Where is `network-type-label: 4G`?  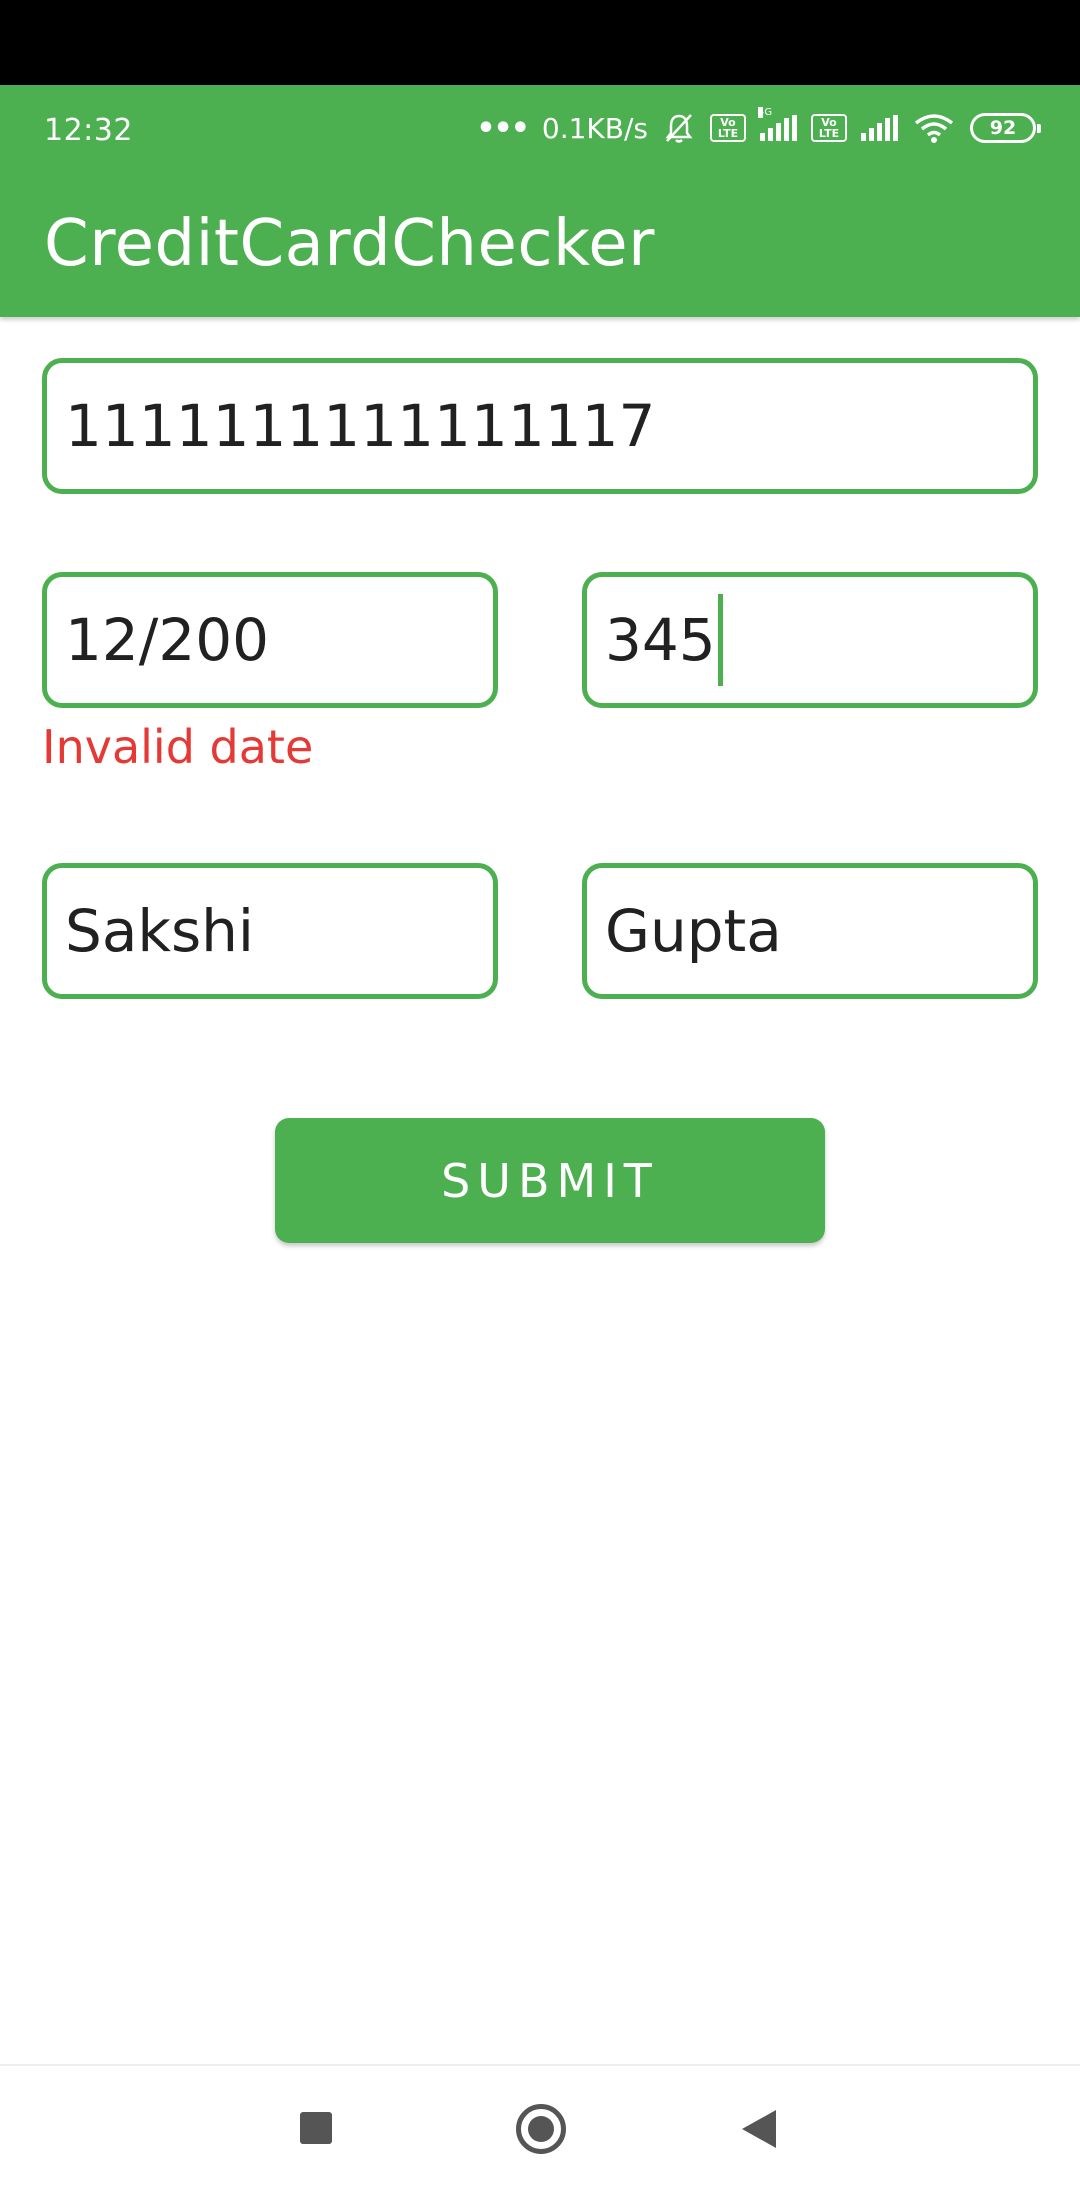 network-type-label: 4G is located at coordinates (765, 112).